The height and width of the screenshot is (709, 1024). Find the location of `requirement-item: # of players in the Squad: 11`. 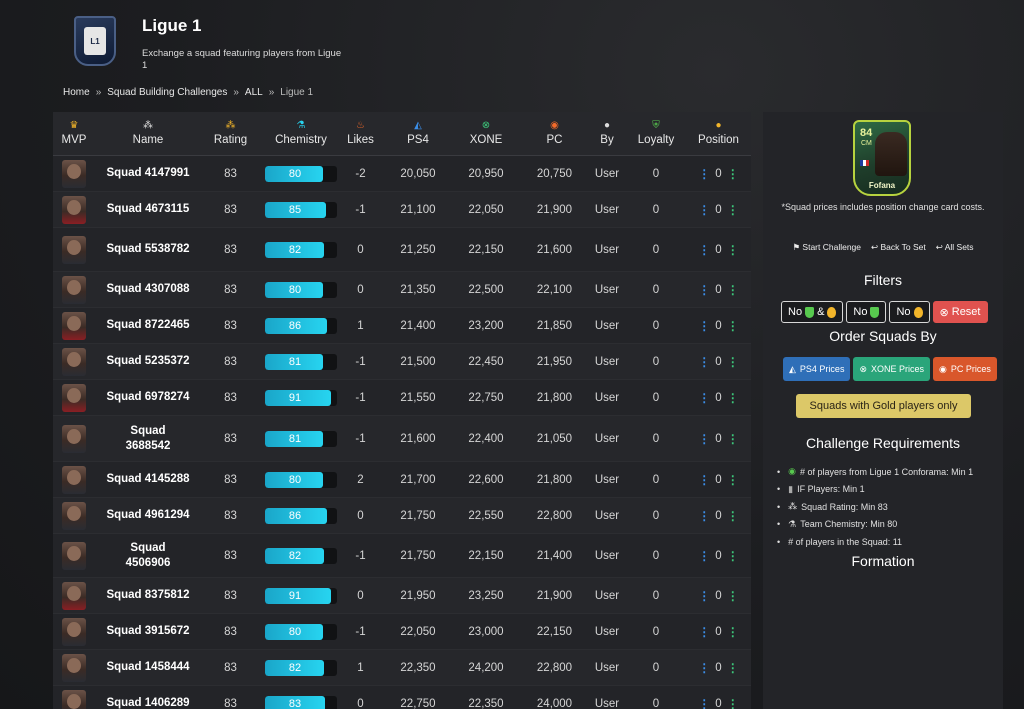

requirement-item: # of players in the Squad: 11 is located at coordinates (875, 542).